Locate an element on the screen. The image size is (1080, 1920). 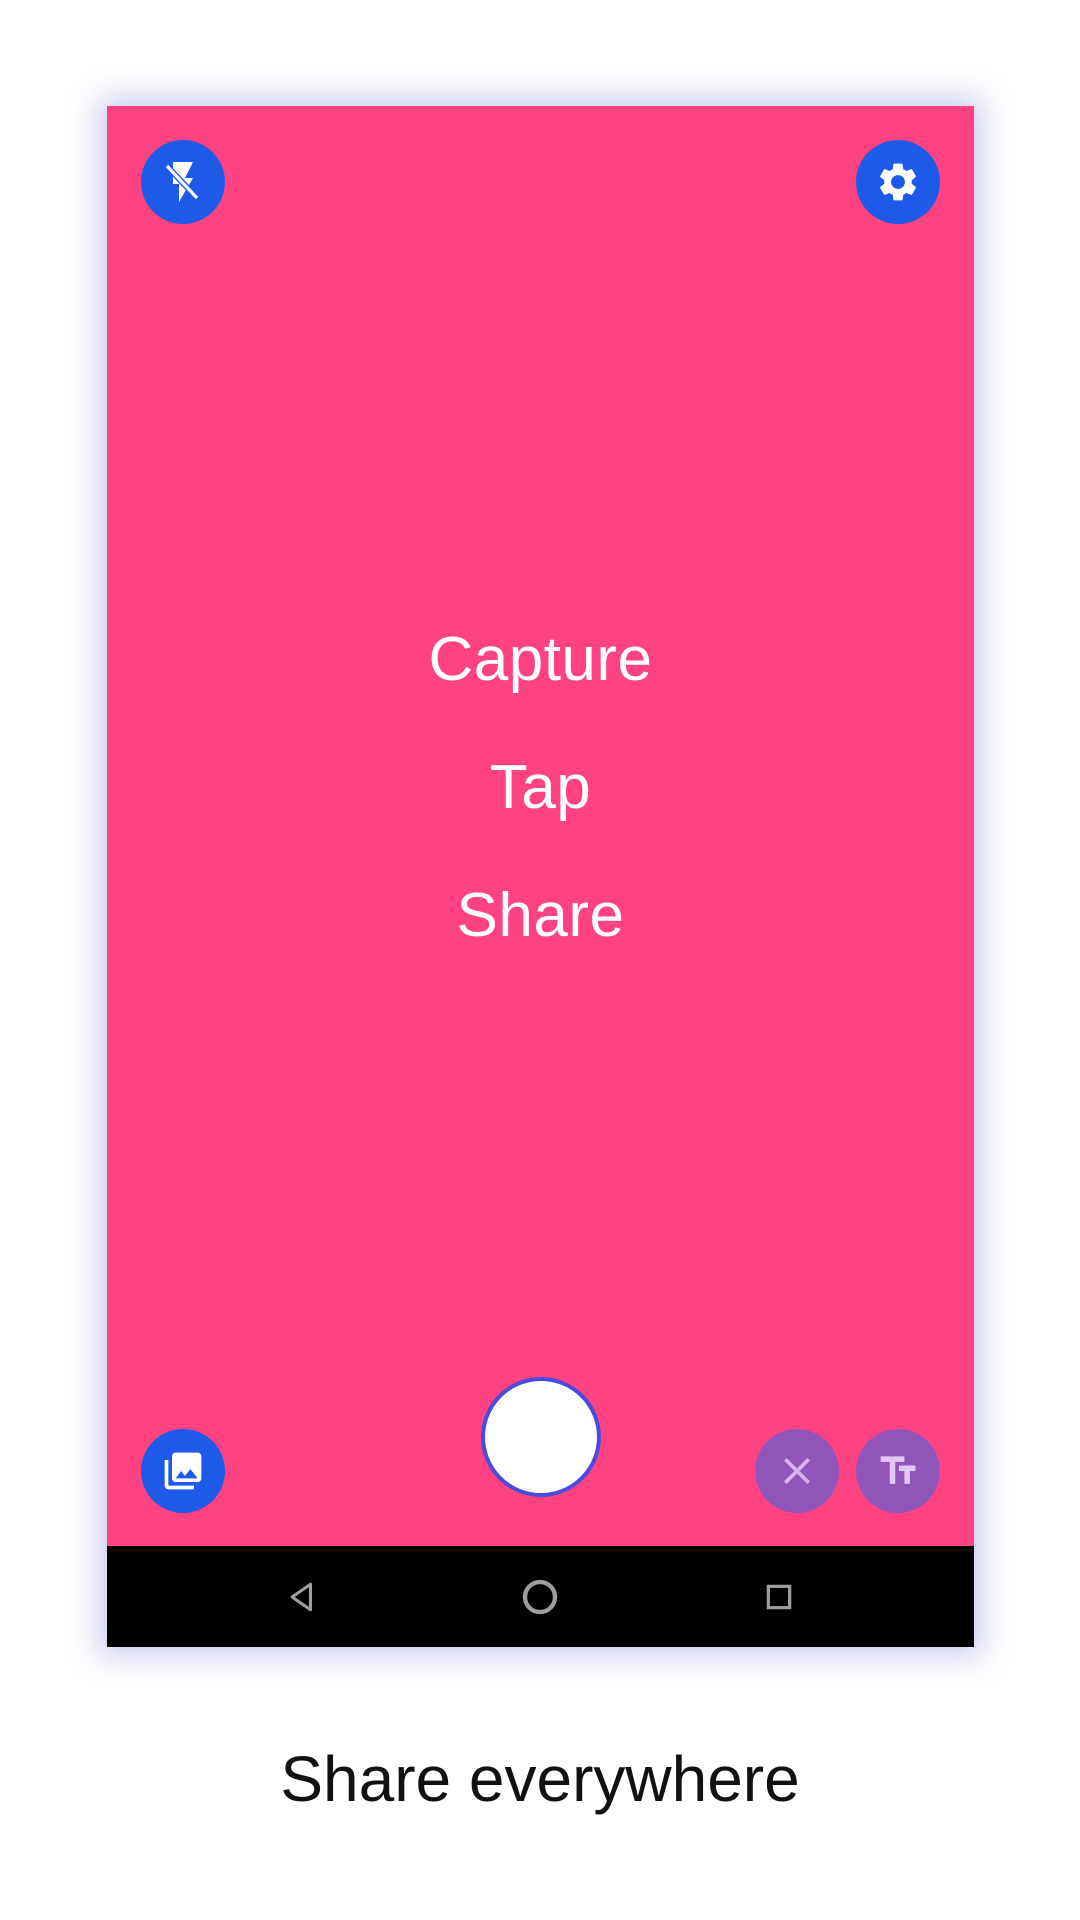
flash-toggle-button is located at coordinates (183, 182).